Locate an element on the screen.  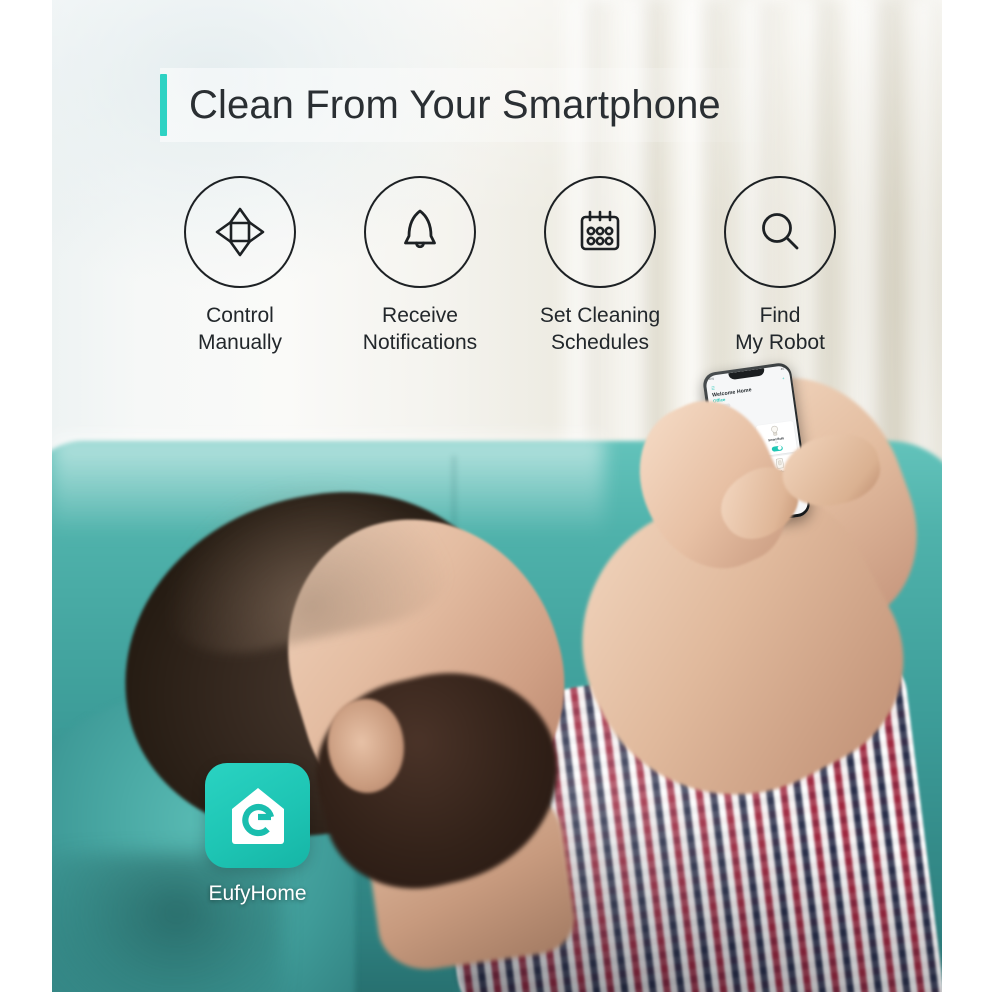
feature-label-line1: Set Cleaning is located at coordinates (600, 315).